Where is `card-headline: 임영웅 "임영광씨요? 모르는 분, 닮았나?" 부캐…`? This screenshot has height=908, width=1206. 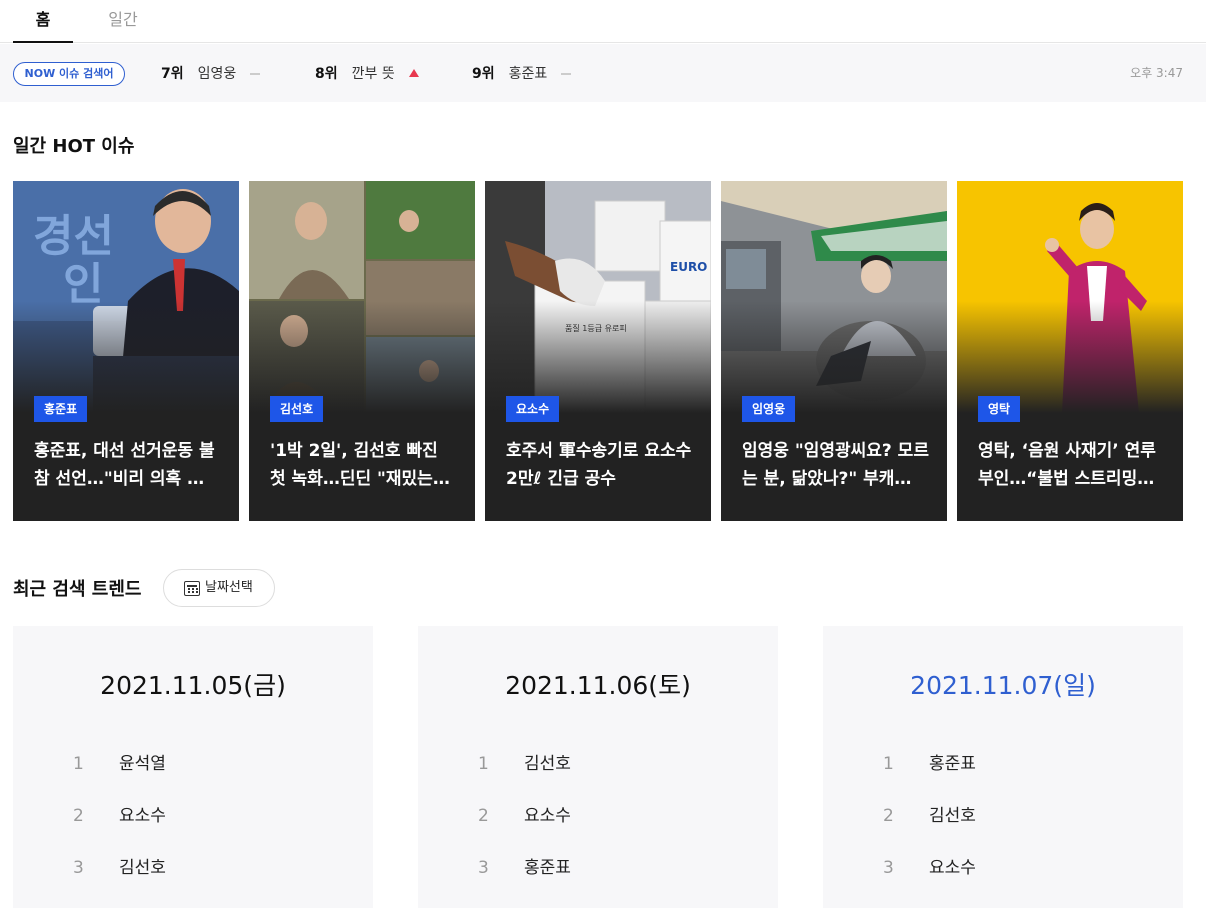
card-headline: 임영웅 "임영광씨요? 모르는 분, 닮았나?" 부캐… is located at coordinates (835, 465).